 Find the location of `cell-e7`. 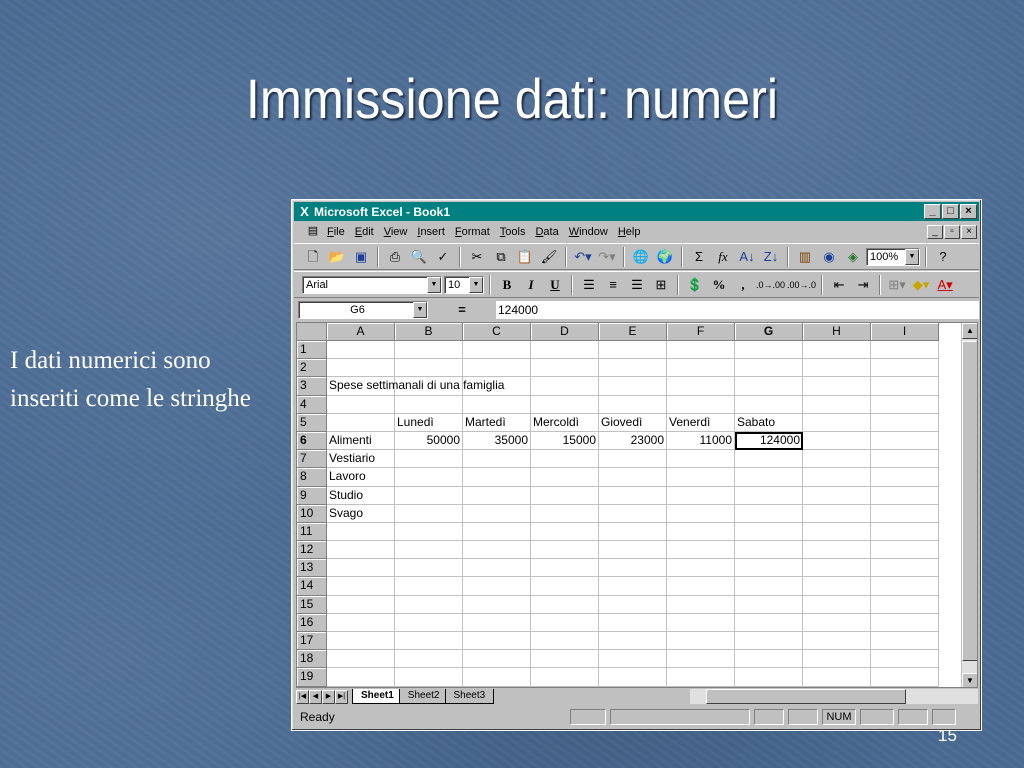

cell-e7 is located at coordinates (633, 459).